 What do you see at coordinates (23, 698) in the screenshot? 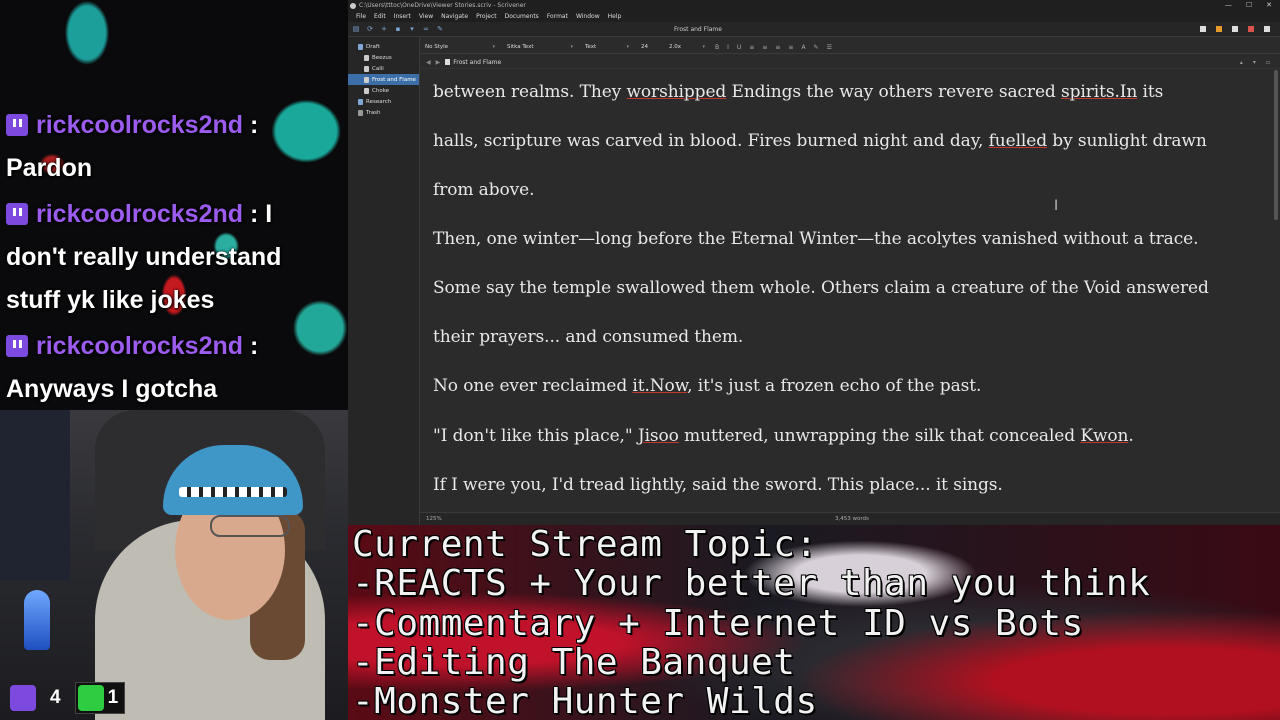
I see `twitch-icon` at bounding box center [23, 698].